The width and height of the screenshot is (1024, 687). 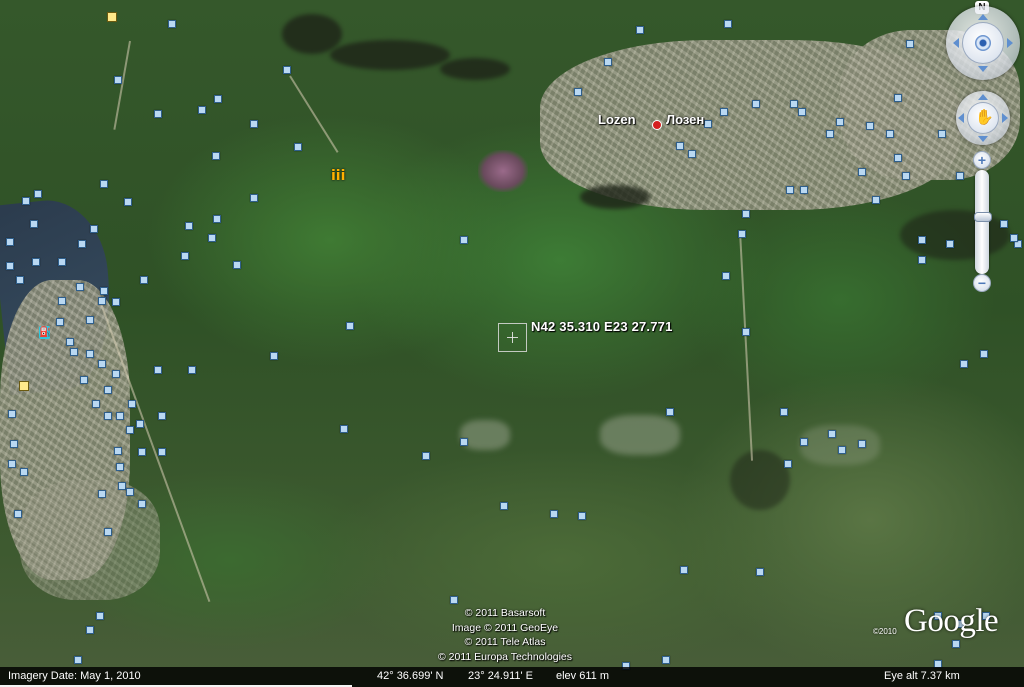 I want to click on place-label-cyrillic: Лозен, so click(x=685, y=119).